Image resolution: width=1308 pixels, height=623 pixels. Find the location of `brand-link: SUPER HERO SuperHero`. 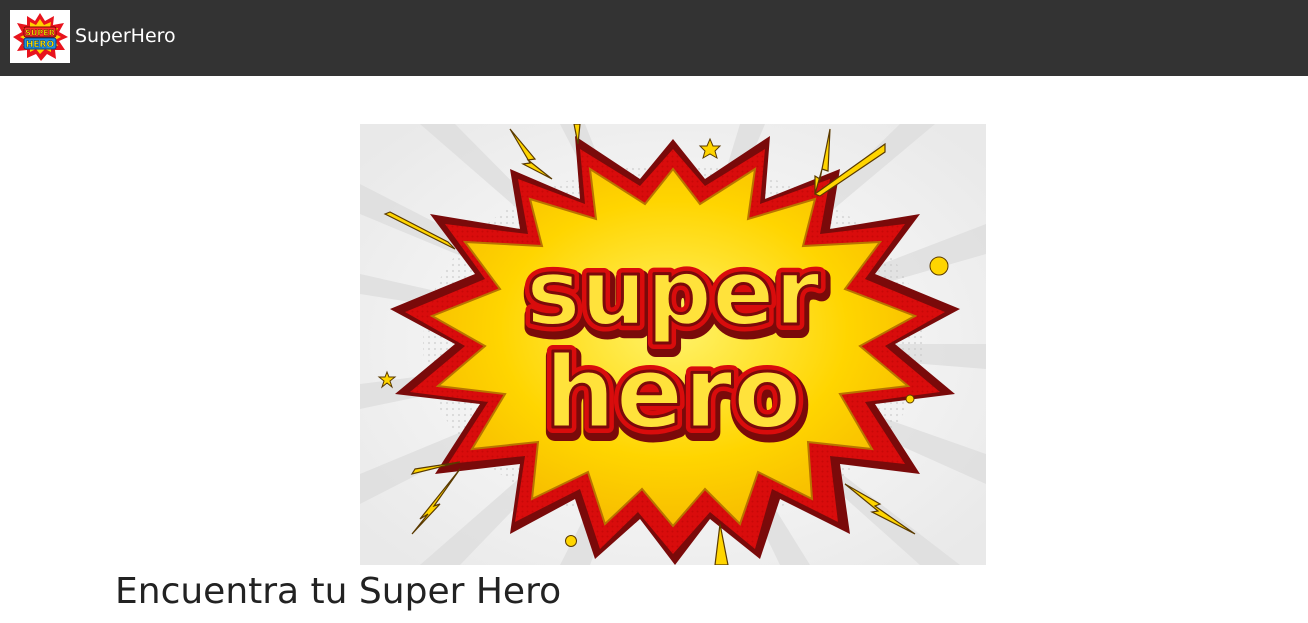

brand-link: SUPER HERO SuperHero is located at coordinates (93, 36).